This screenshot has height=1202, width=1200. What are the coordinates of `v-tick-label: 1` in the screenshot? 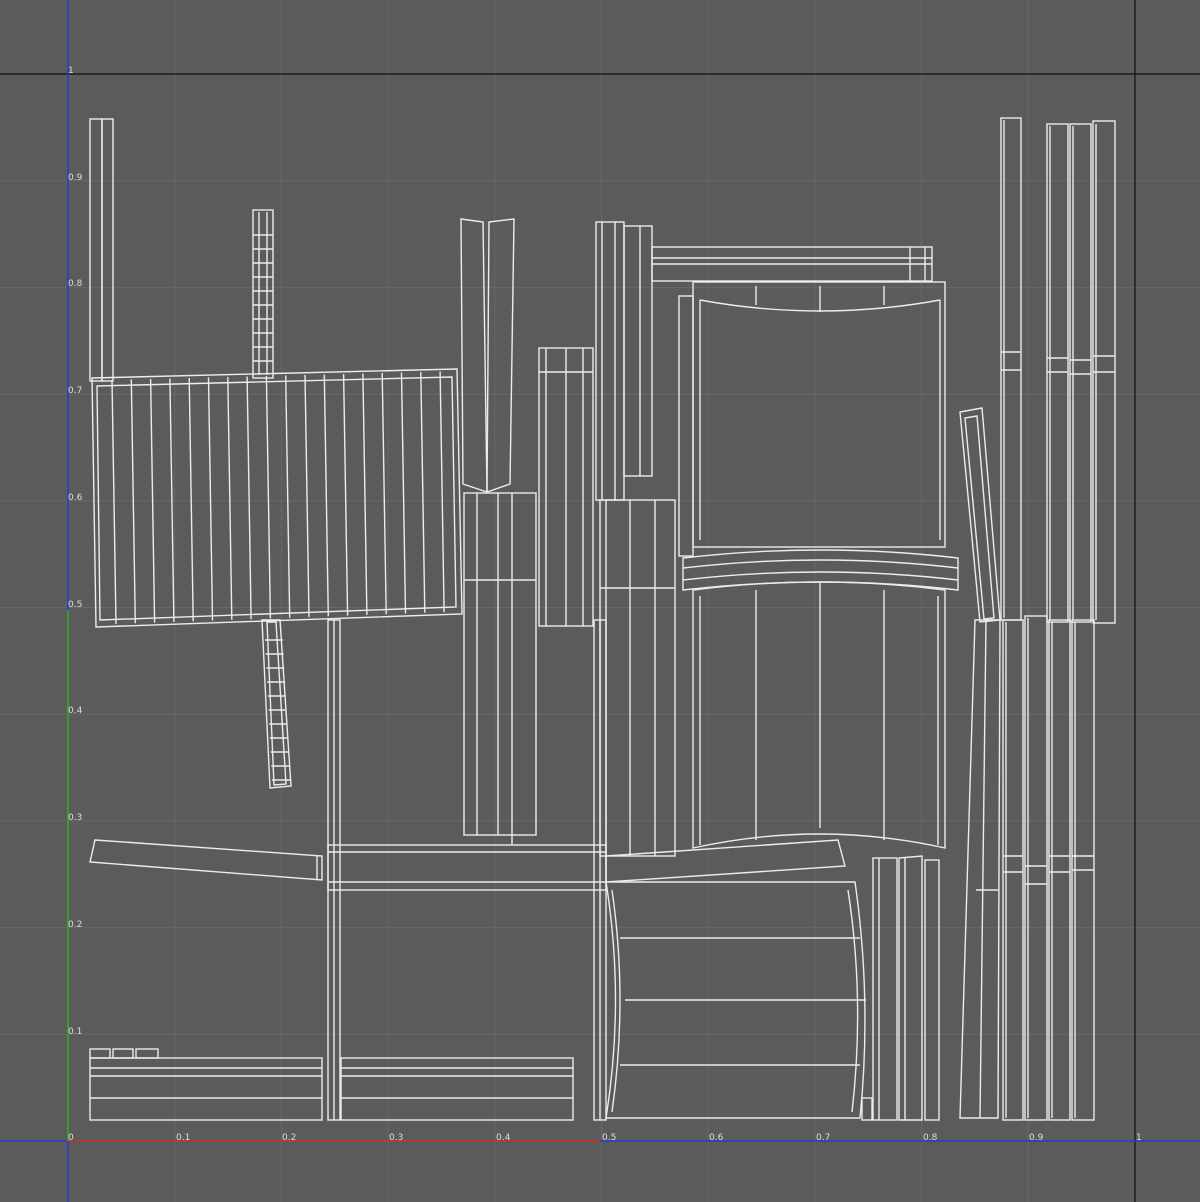 It's located at (71, 71).